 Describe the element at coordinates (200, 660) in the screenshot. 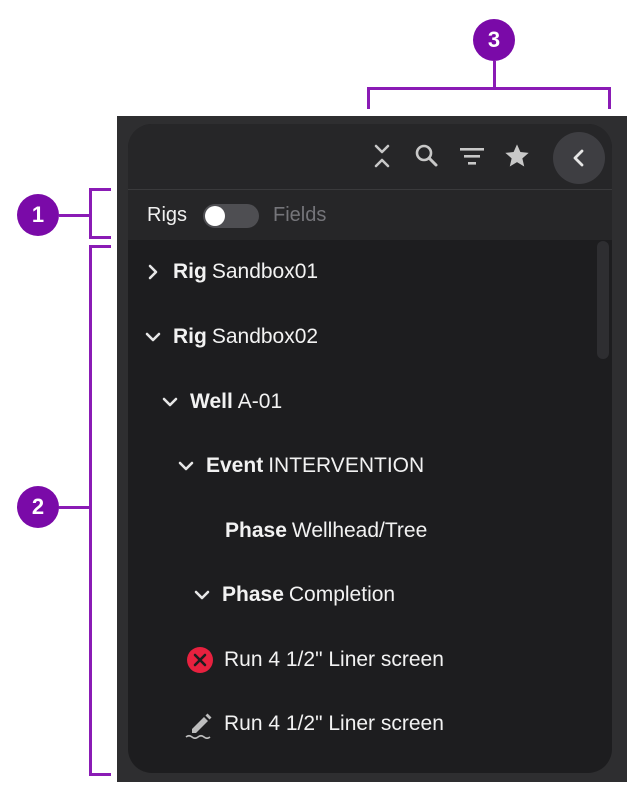

I see `error-x-icon` at that location.